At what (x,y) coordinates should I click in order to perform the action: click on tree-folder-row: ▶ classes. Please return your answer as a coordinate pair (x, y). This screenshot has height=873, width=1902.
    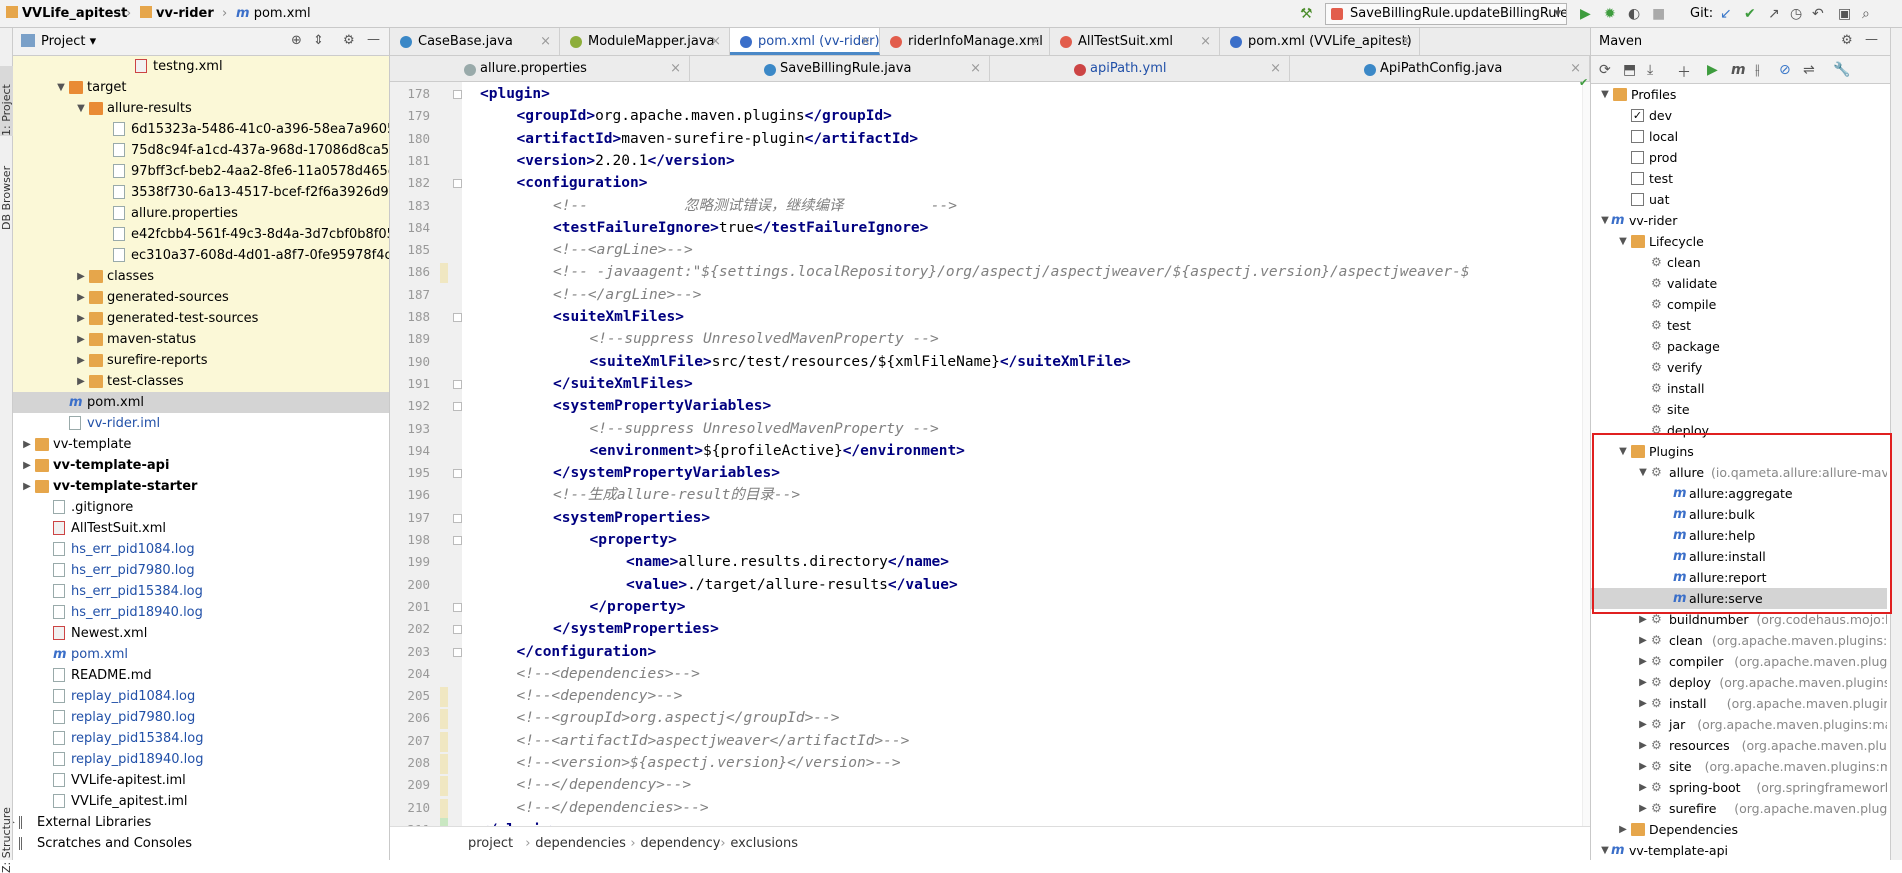
    Looking at the image, I should click on (201, 276).